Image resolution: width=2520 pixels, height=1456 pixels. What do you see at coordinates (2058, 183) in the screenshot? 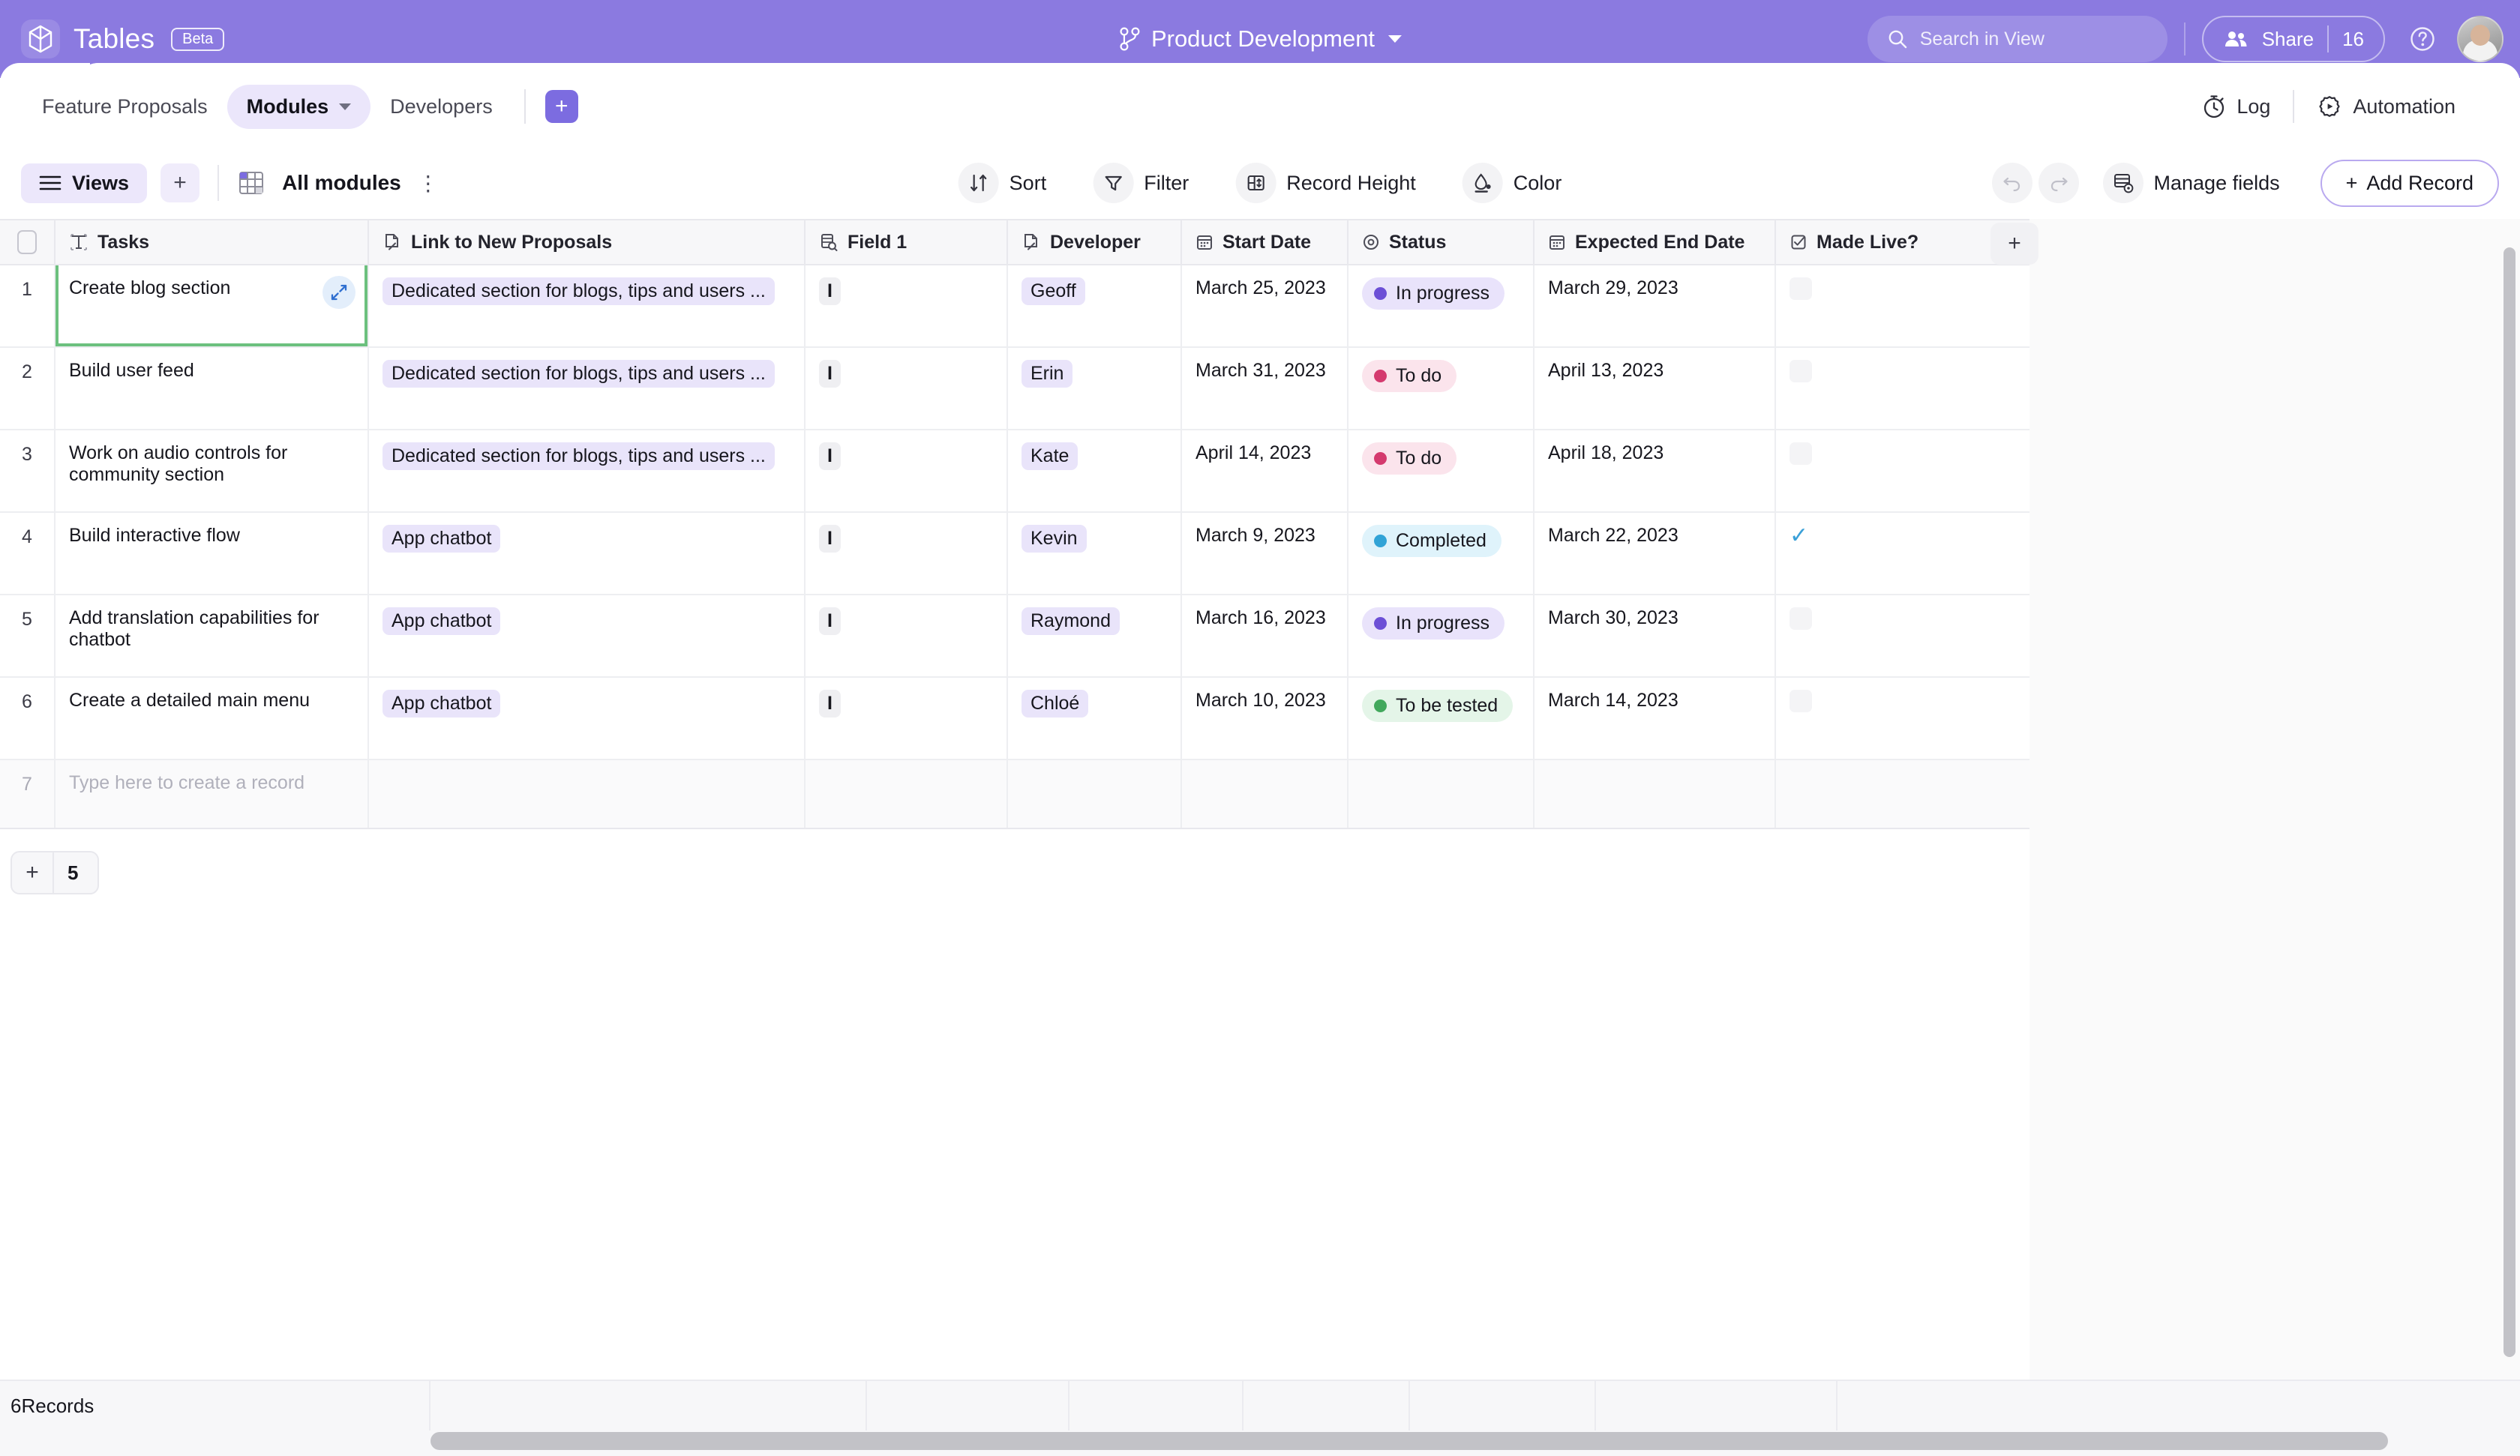
I see `redo-button` at bounding box center [2058, 183].